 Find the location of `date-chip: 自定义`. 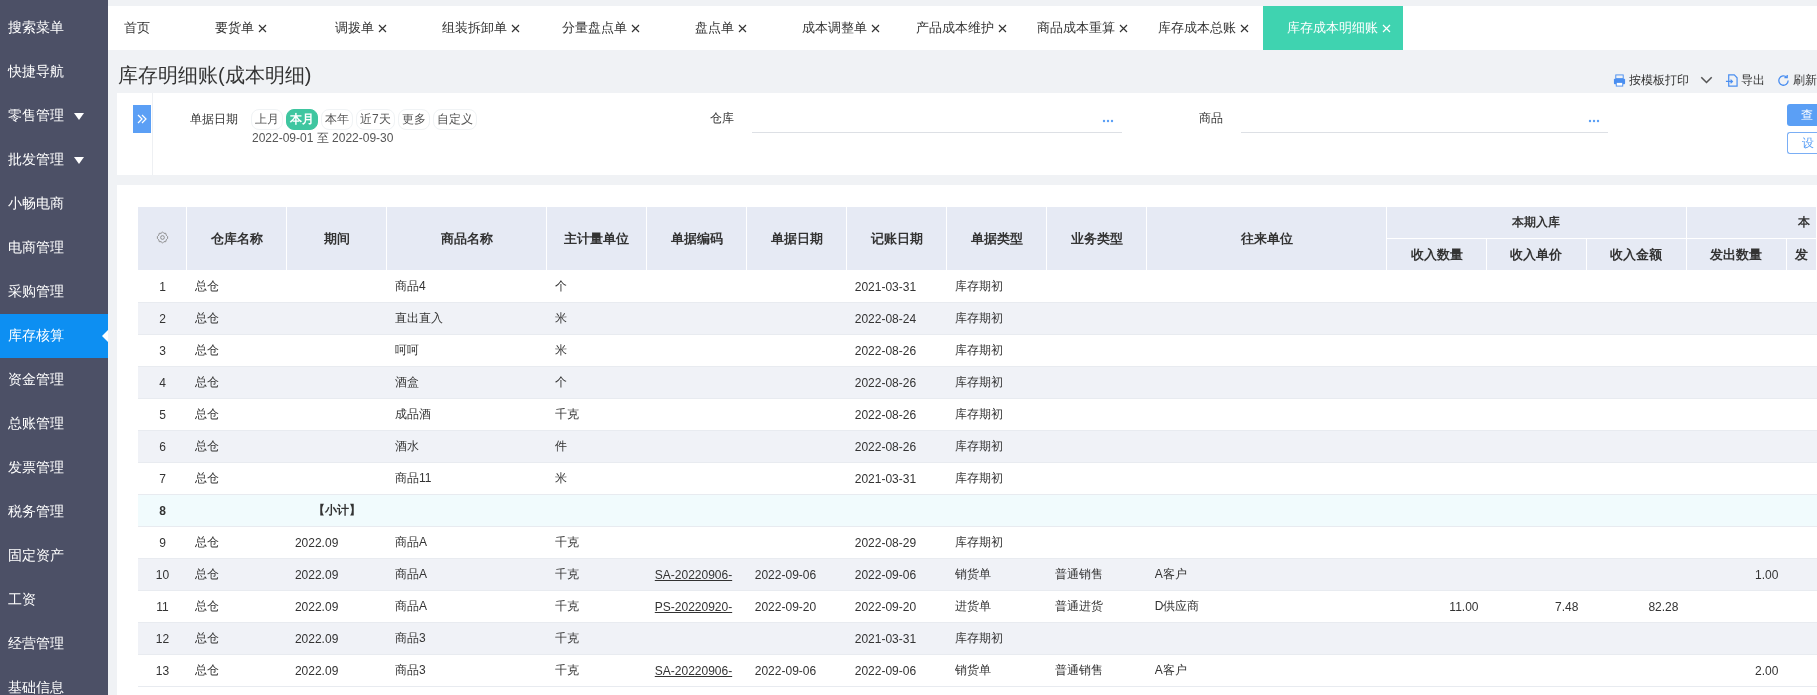

date-chip: 自定义 is located at coordinates (454, 119).